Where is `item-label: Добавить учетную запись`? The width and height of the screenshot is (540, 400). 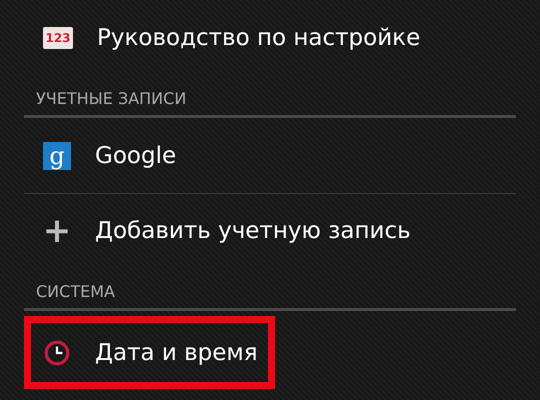 item-label: Добавить учетную запись is located at coordinates (253, 231).